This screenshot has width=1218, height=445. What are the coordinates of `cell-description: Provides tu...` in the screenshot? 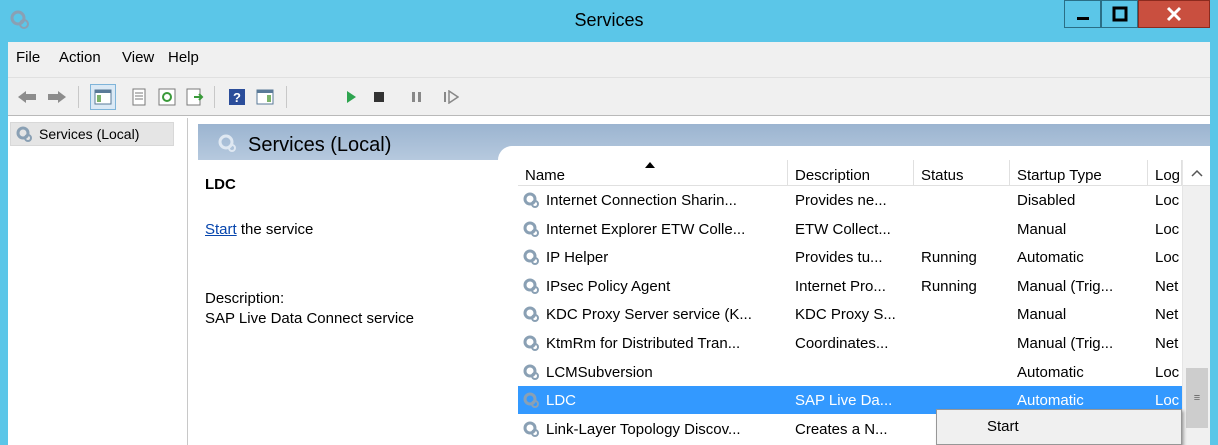 It's located at (839, 258).